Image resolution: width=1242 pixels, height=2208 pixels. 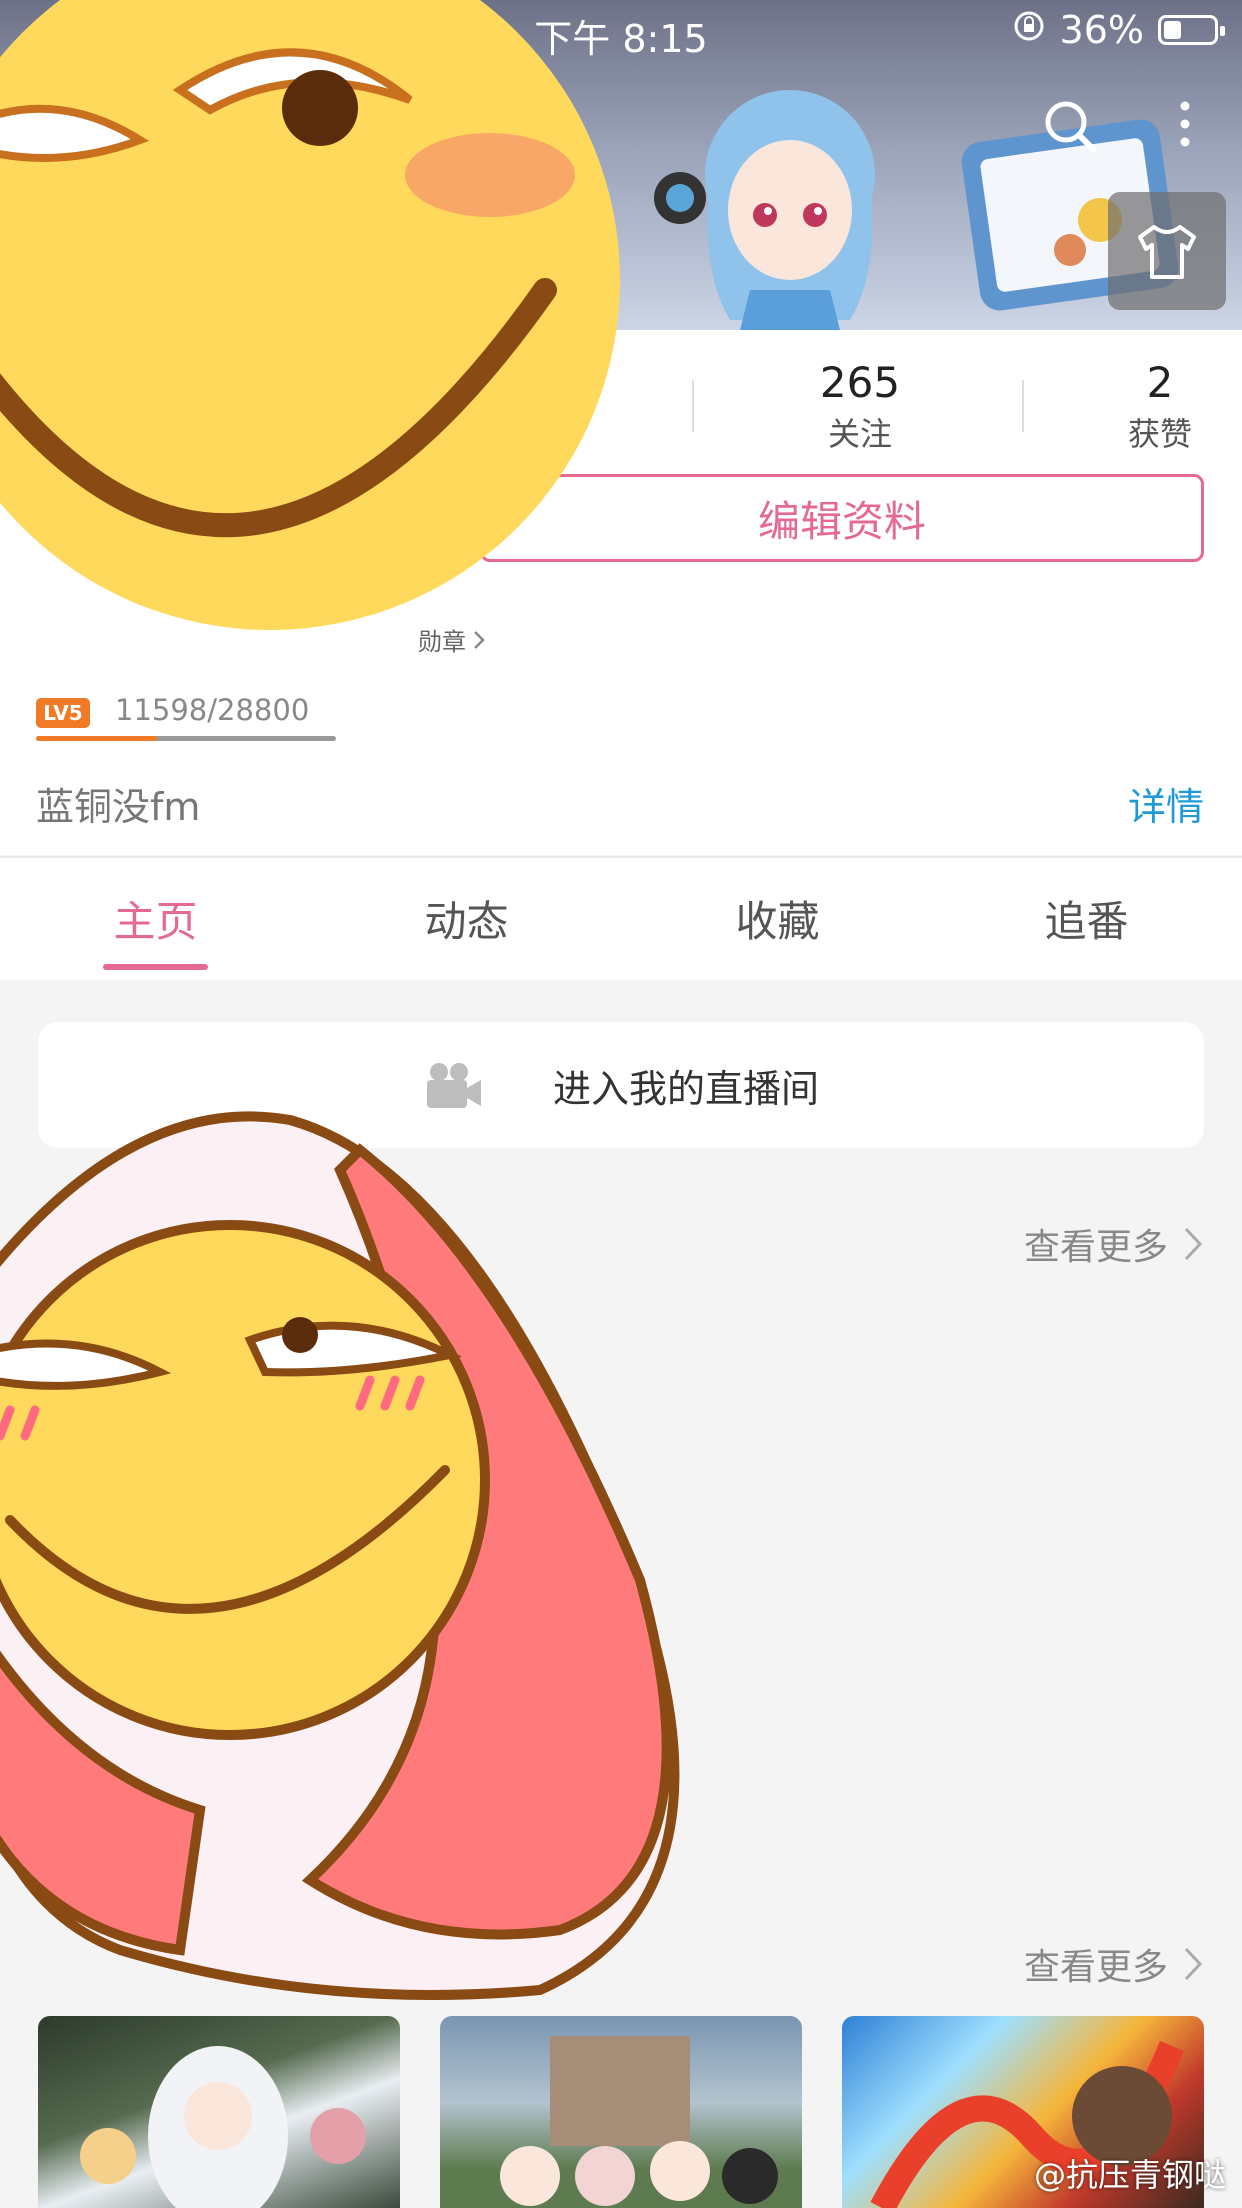 I want to click on rotation-lock-icon, so click(x=1029, y=30).